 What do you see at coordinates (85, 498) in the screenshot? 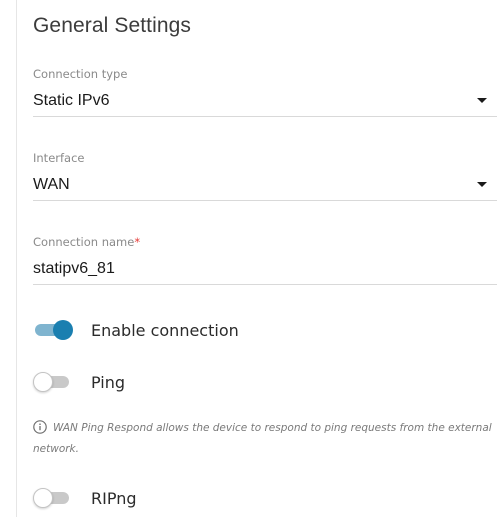
I see `ripng-row: RIPng` at bounding box center [85, 498].